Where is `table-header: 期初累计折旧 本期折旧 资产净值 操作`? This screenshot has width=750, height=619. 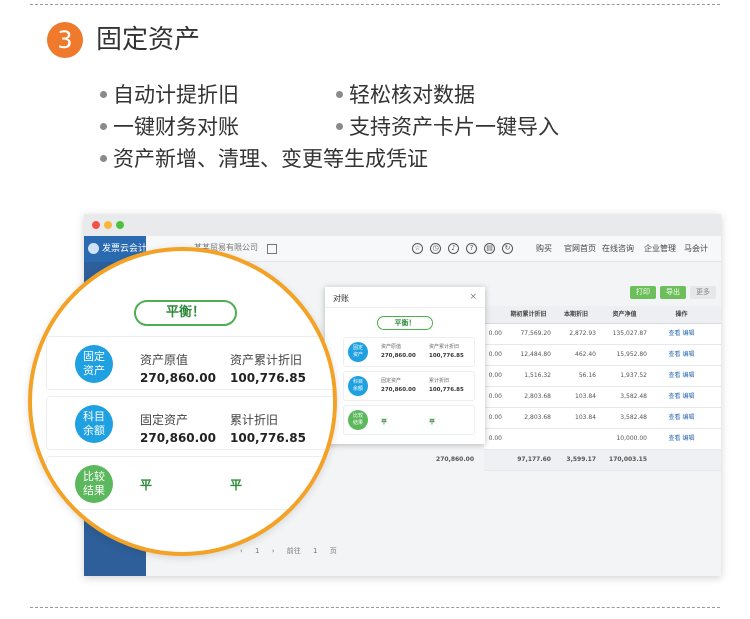 table-header: 期初累计折旧 本期折旧 资产净值 操作 is located at coordinates (602, 315).